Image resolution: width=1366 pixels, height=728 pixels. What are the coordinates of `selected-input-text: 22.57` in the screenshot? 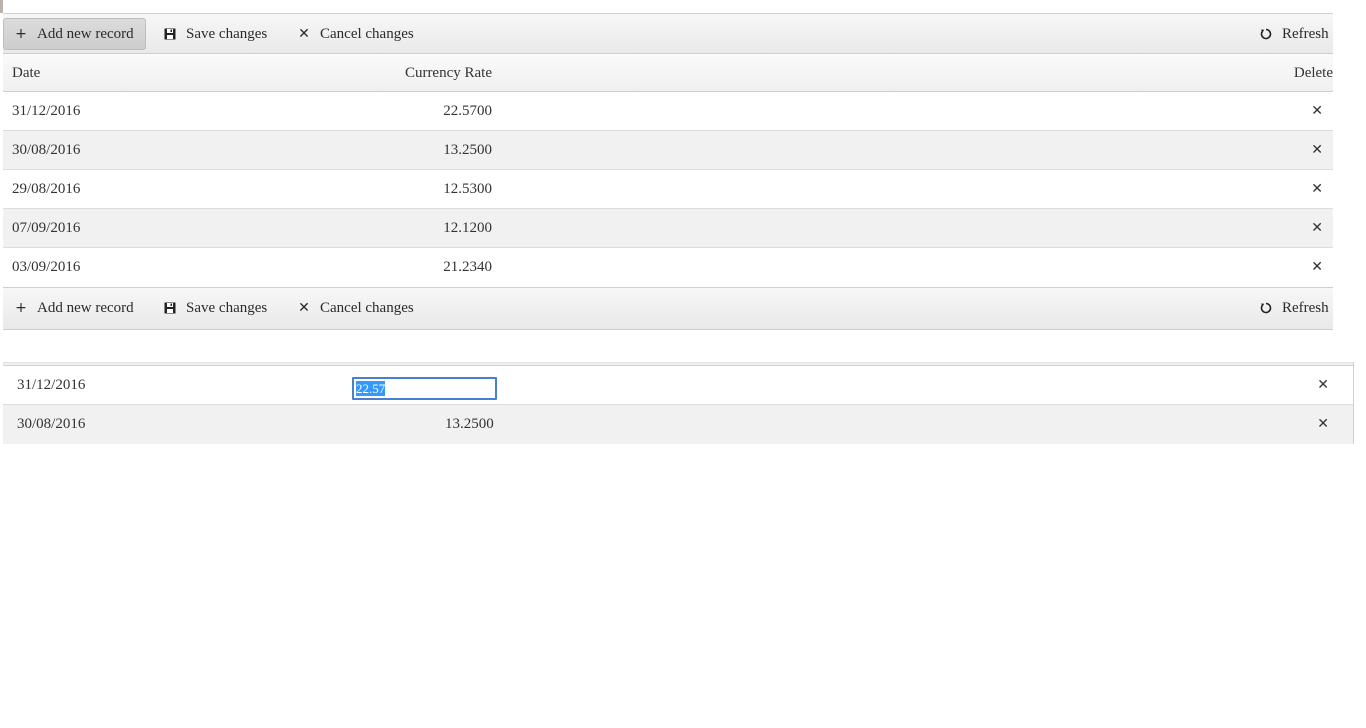 It's located at (371, 388).